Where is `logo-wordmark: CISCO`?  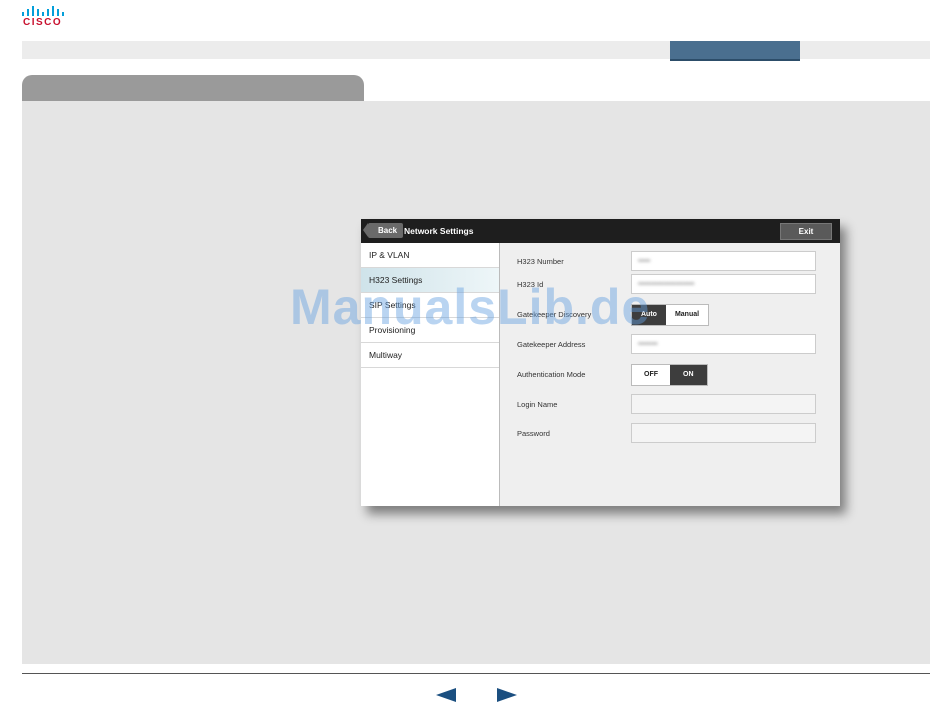
logo-wordmark: CISCO is located at coordinates (43, 22).